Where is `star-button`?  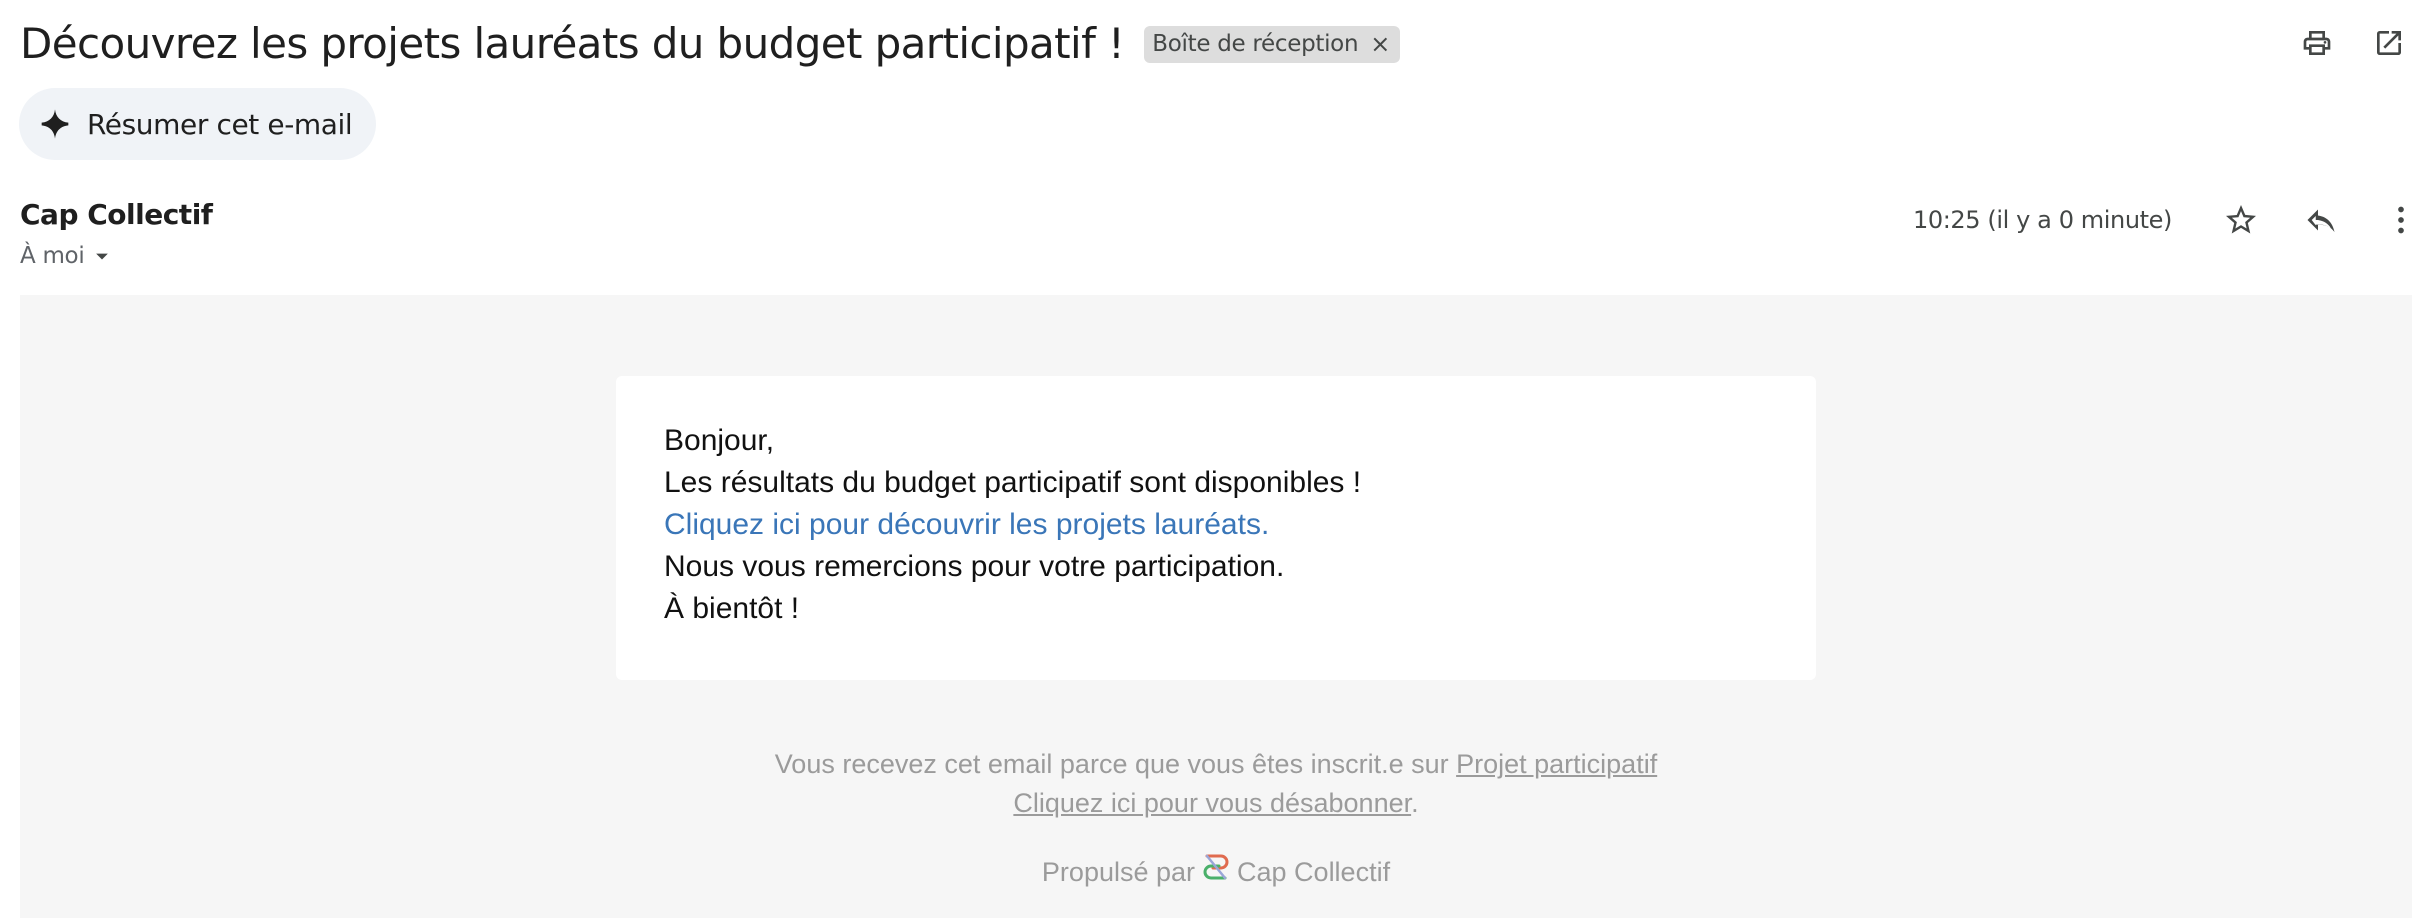
star-button is located at coordinates (2241, 220).